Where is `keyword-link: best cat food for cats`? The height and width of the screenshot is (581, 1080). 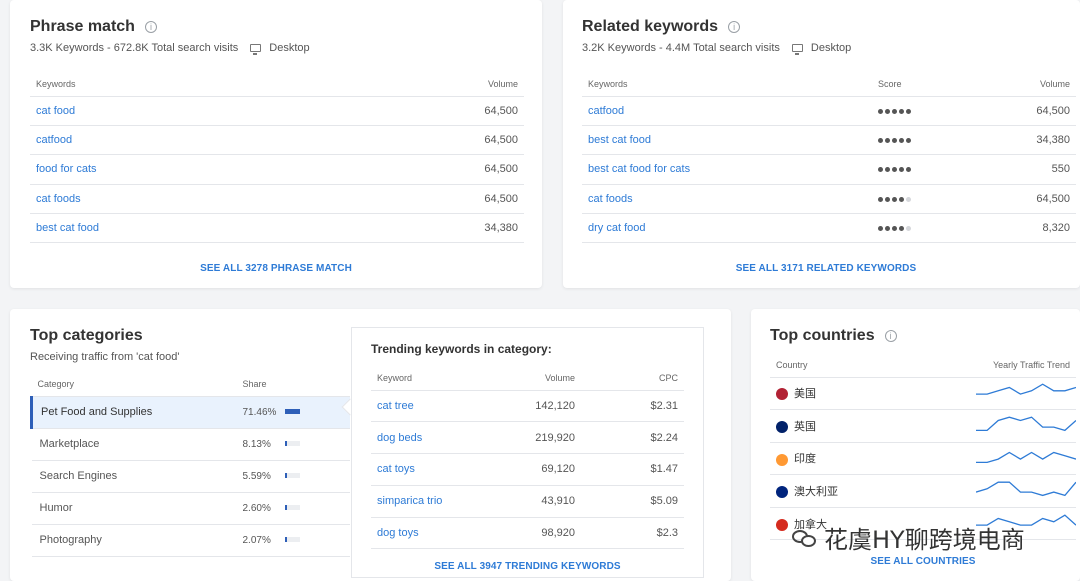
keyword-link: best cat food for cats is located at coordinates (727, 169).